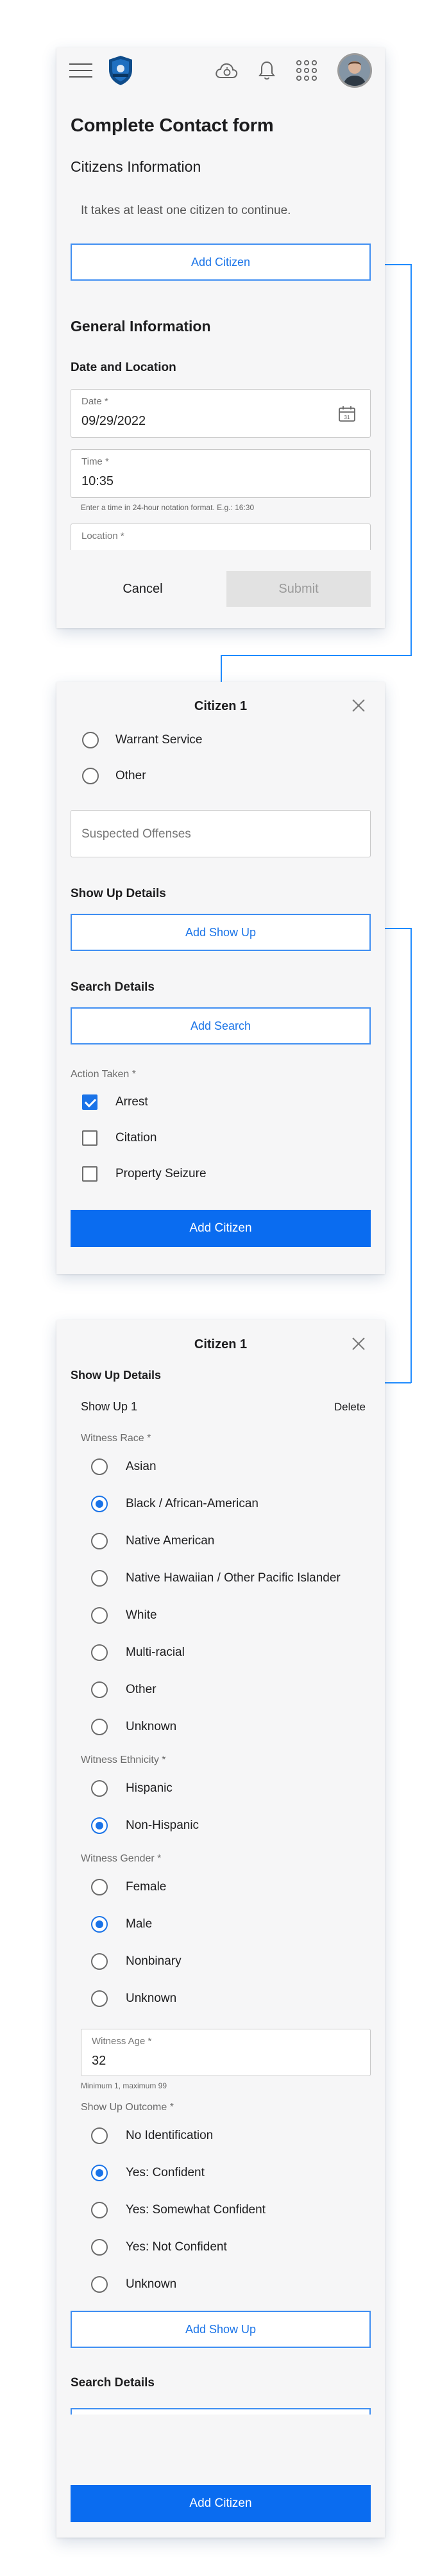 The width and height of the screenshot is (440, 2576). What do you see at coordinates (141, 1466) in the screenshot?
I see `radio-option-label: Asian` at bounding box center [141, 1466].